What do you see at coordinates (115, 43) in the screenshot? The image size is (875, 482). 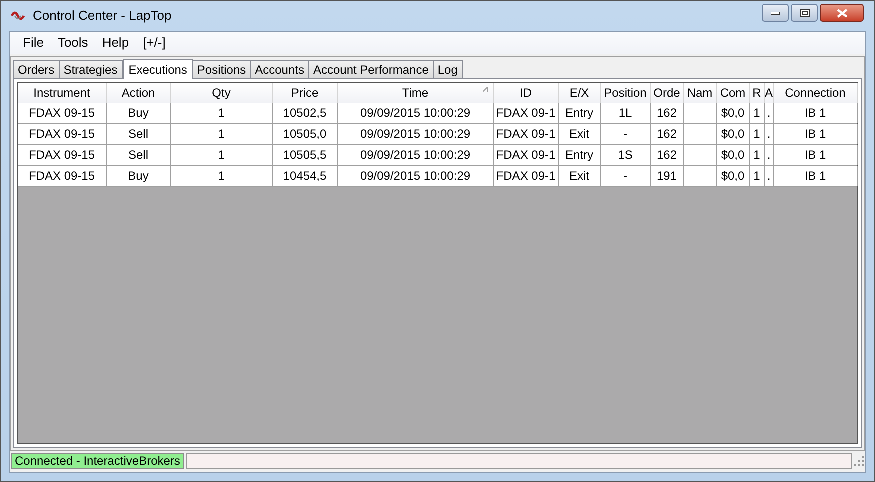 I see `menu-item: Help` at bounding box center [115, 43].